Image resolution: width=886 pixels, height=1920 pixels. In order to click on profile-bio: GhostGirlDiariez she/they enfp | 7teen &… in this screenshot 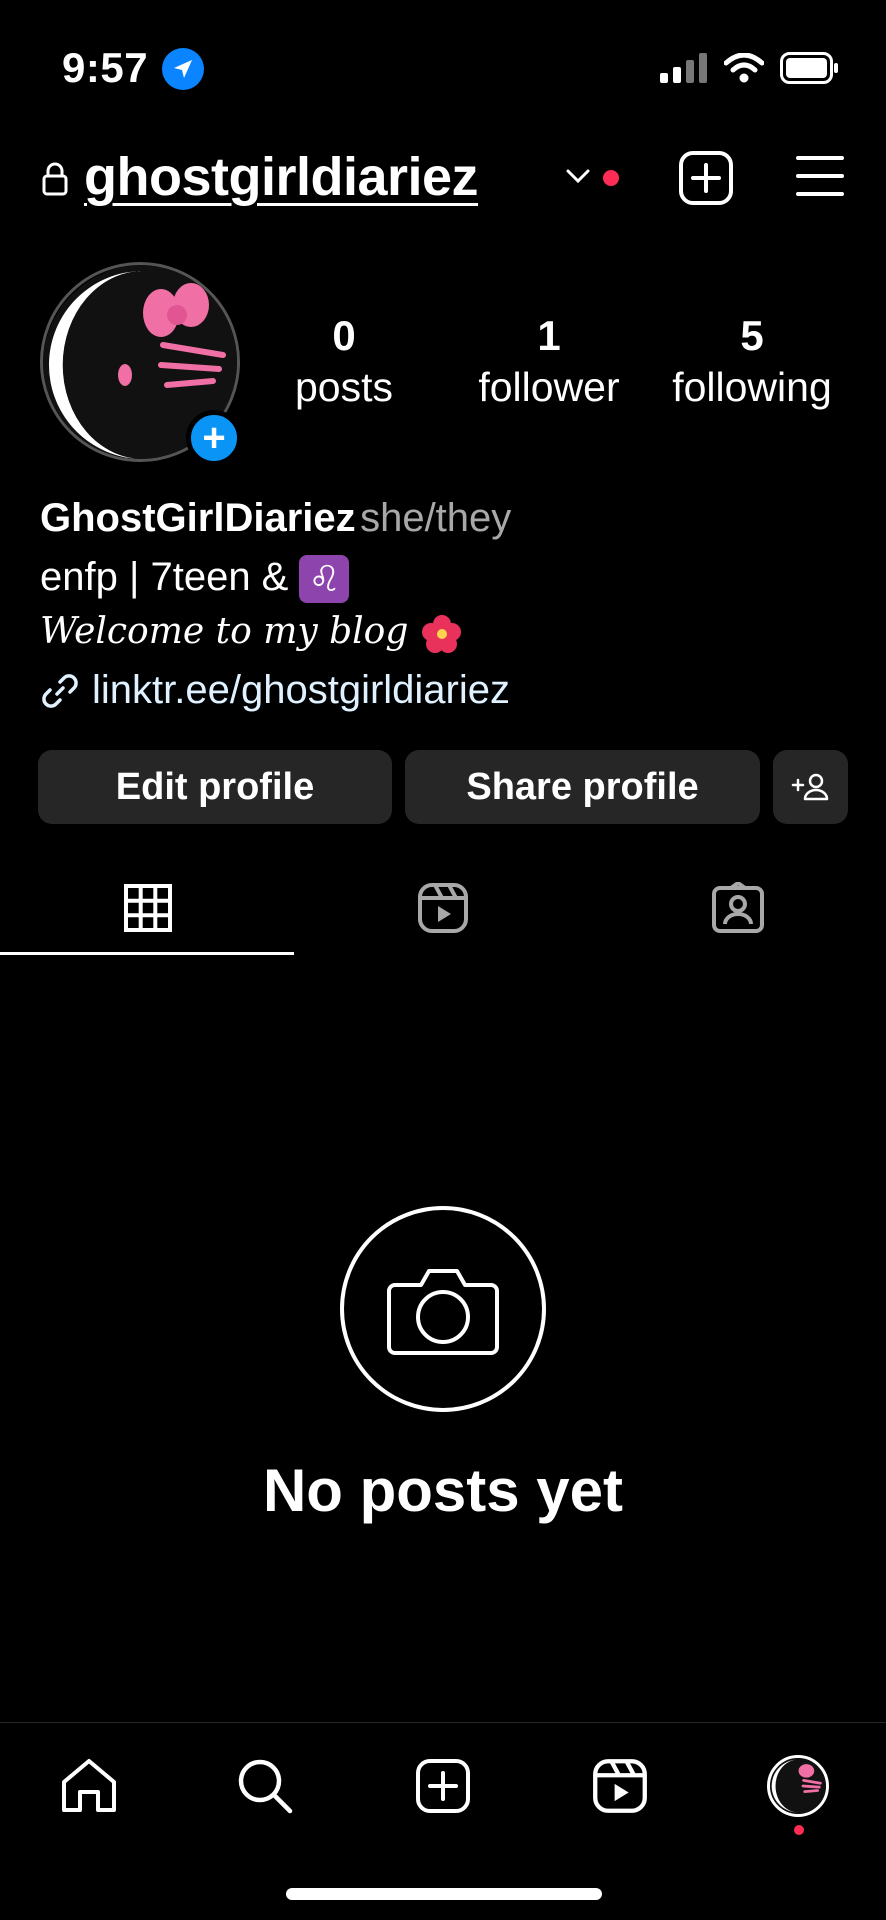, I will do `click(450, 604)`.